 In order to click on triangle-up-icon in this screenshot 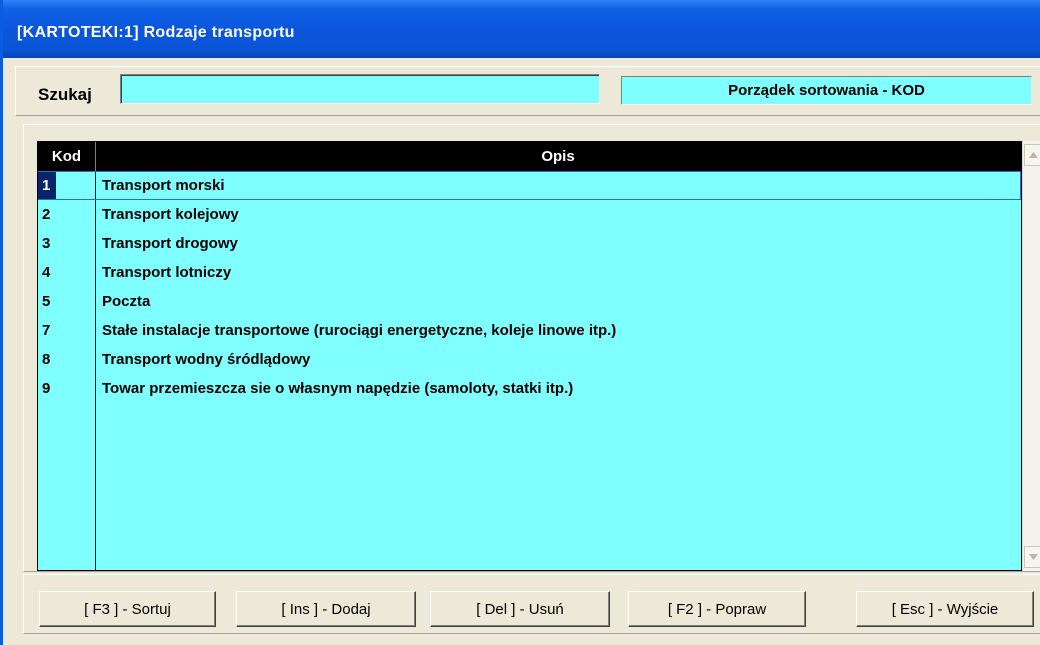, I will do `click(1033, 155)`.